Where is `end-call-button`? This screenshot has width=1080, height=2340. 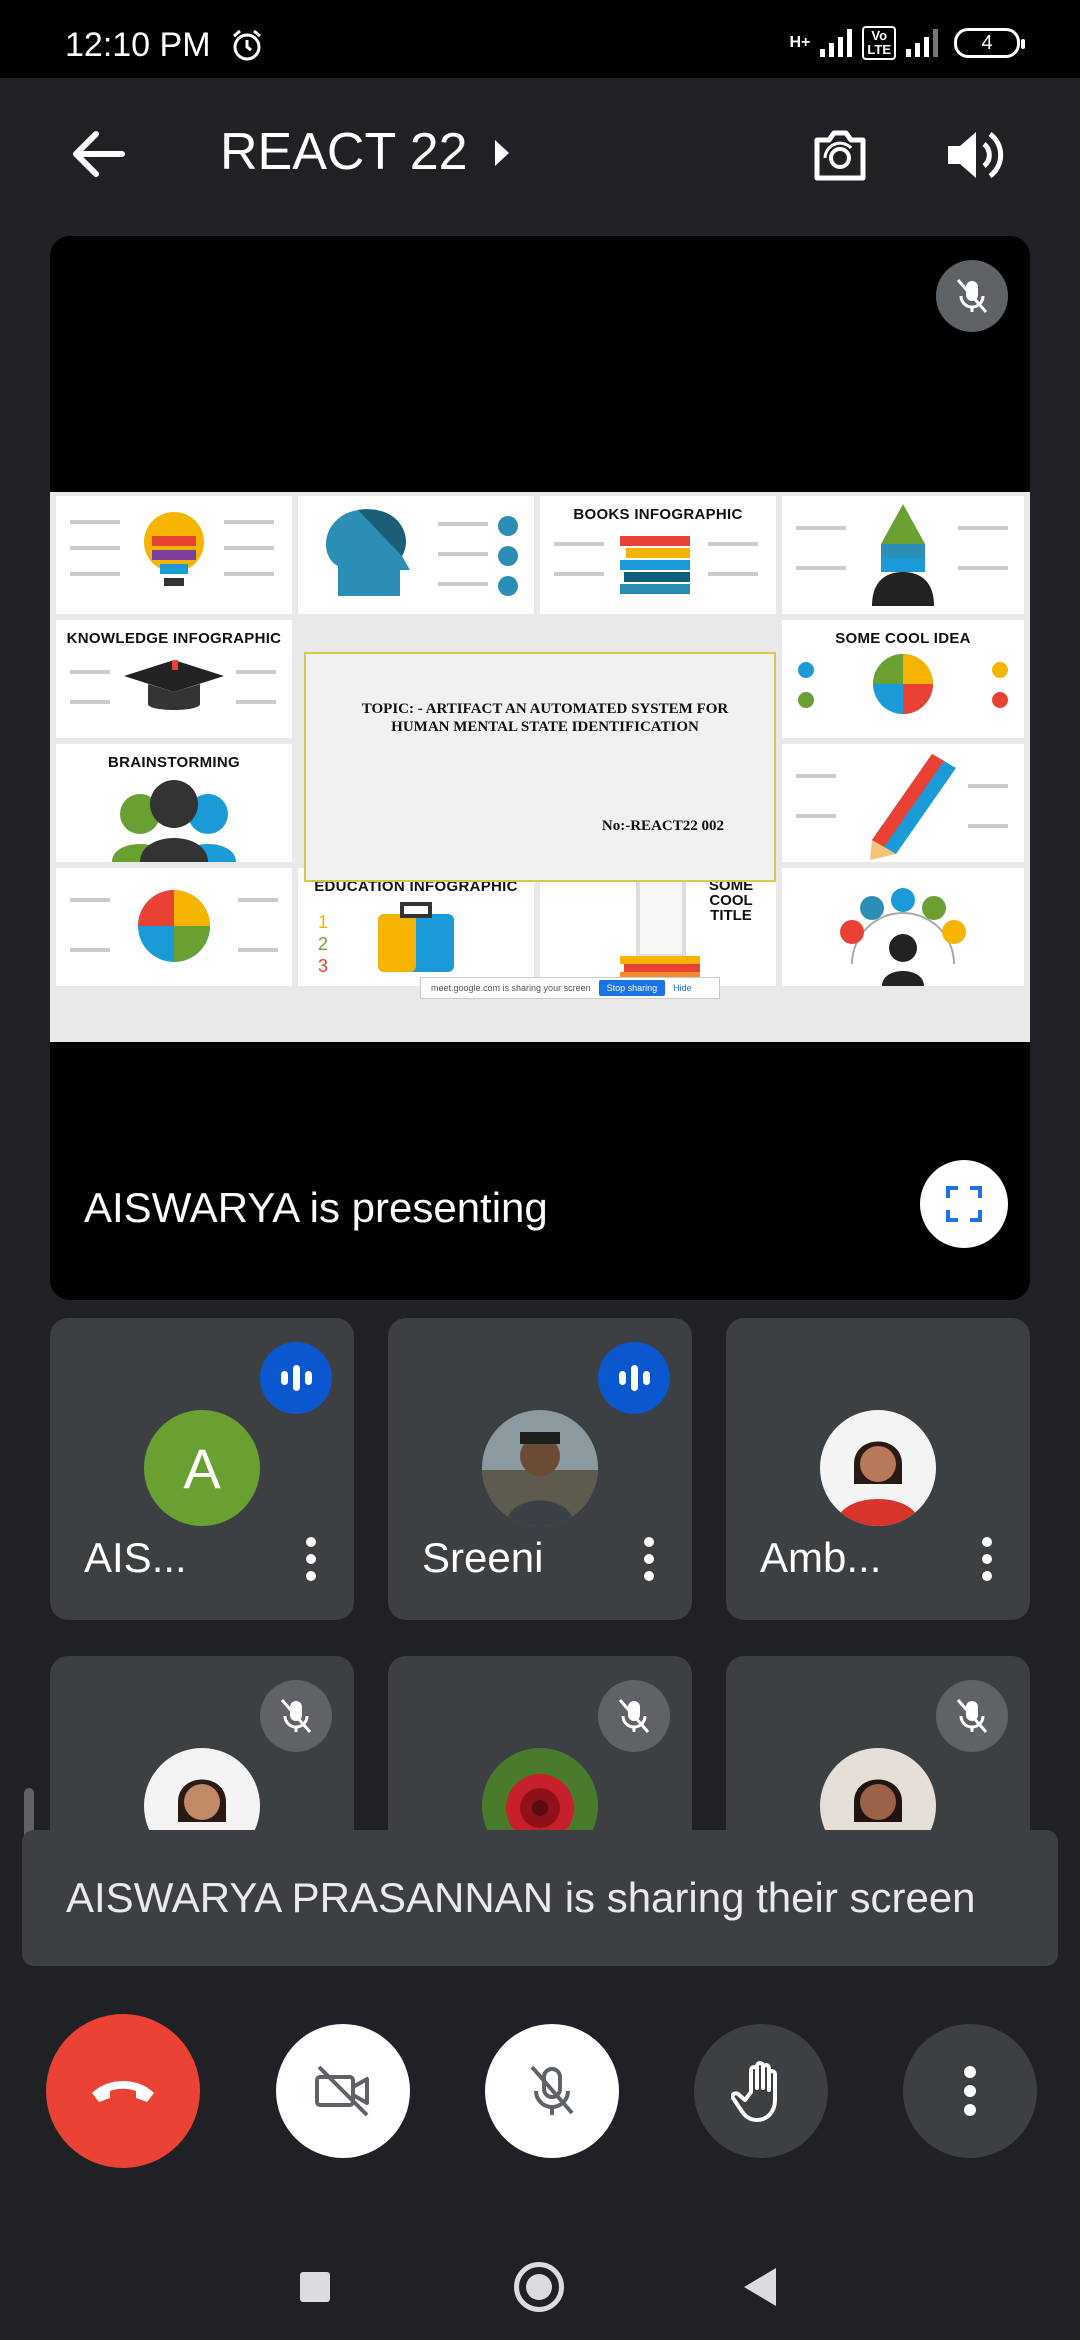
end-call-button is located at coordinates (123, 2091).